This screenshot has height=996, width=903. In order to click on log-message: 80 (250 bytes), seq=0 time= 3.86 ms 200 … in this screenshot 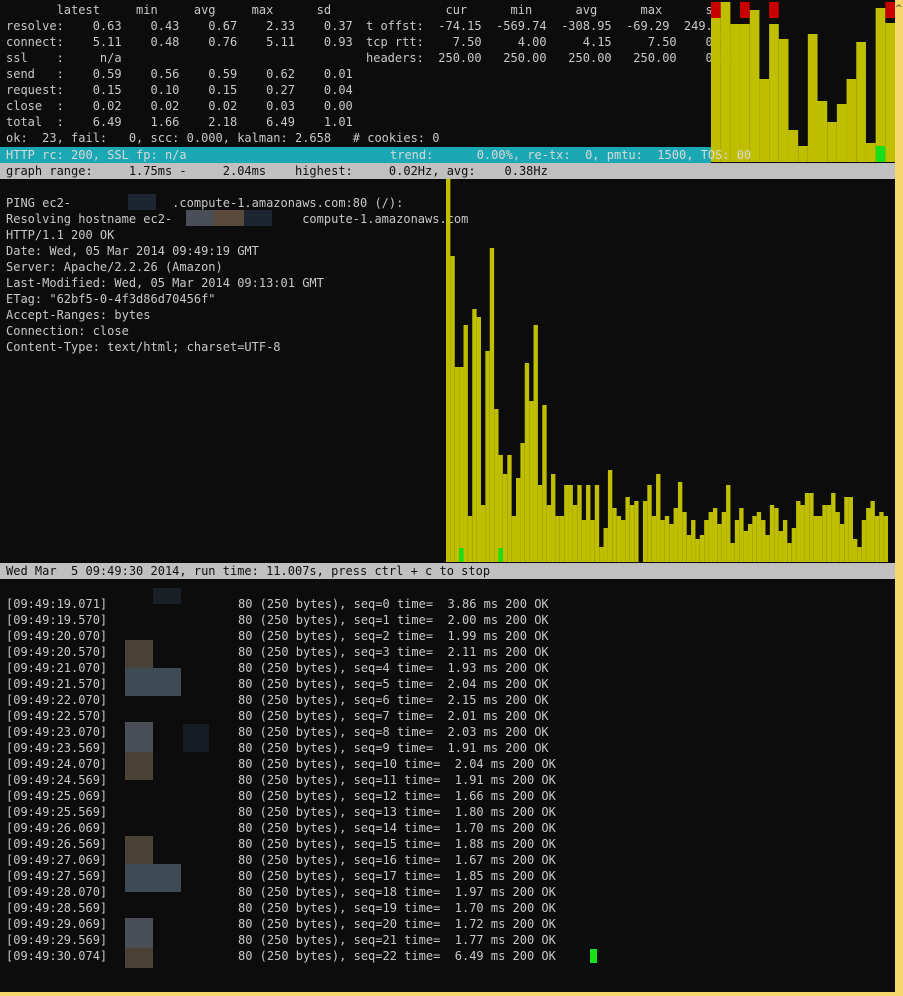, I will do `click(393, 604)`.